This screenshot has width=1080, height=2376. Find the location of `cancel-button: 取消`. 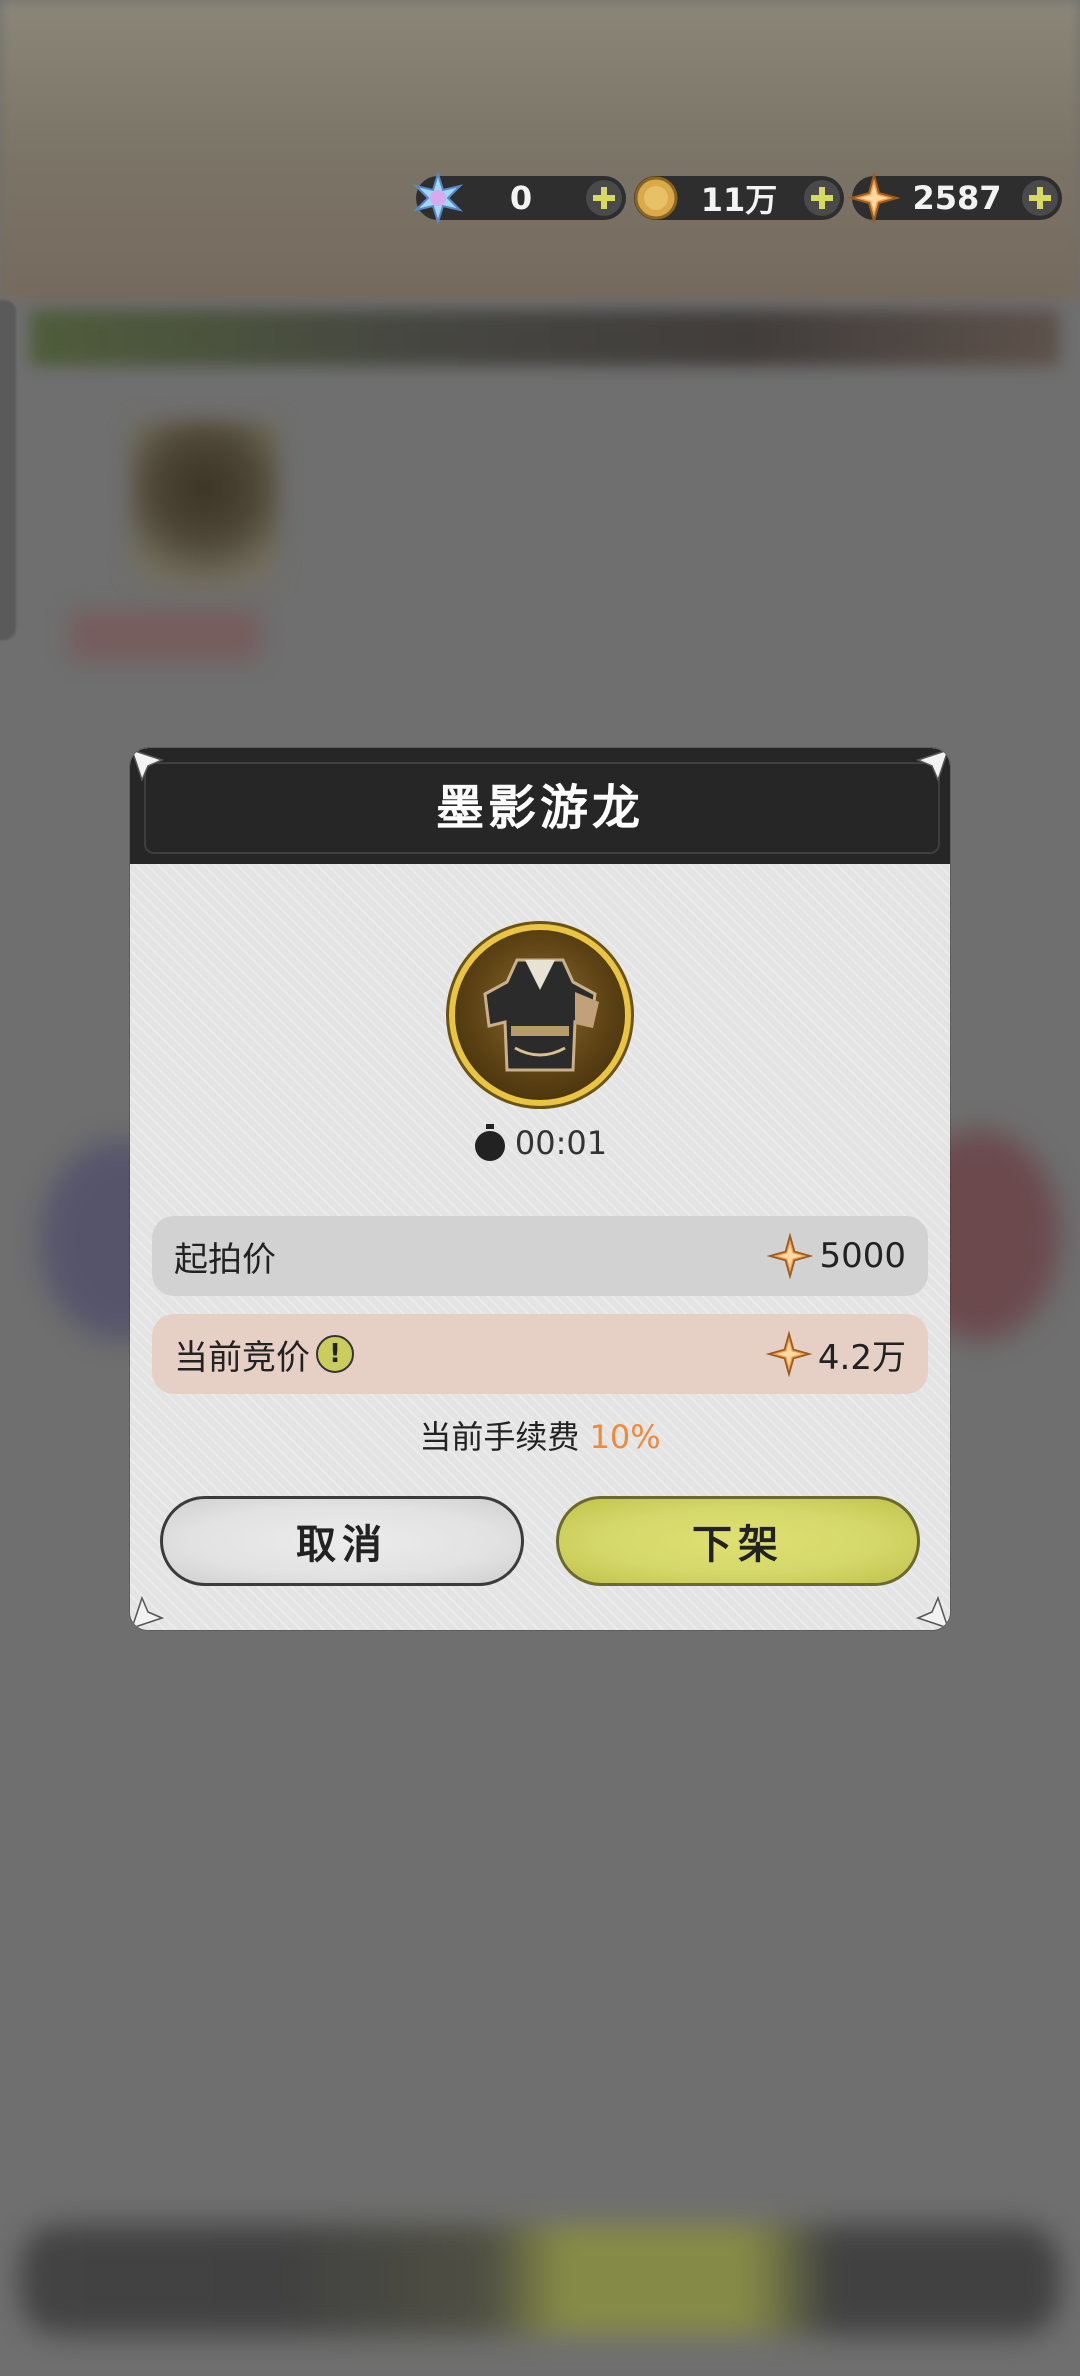

cancel-button: 取消 is located at coordinates (342, 1541).